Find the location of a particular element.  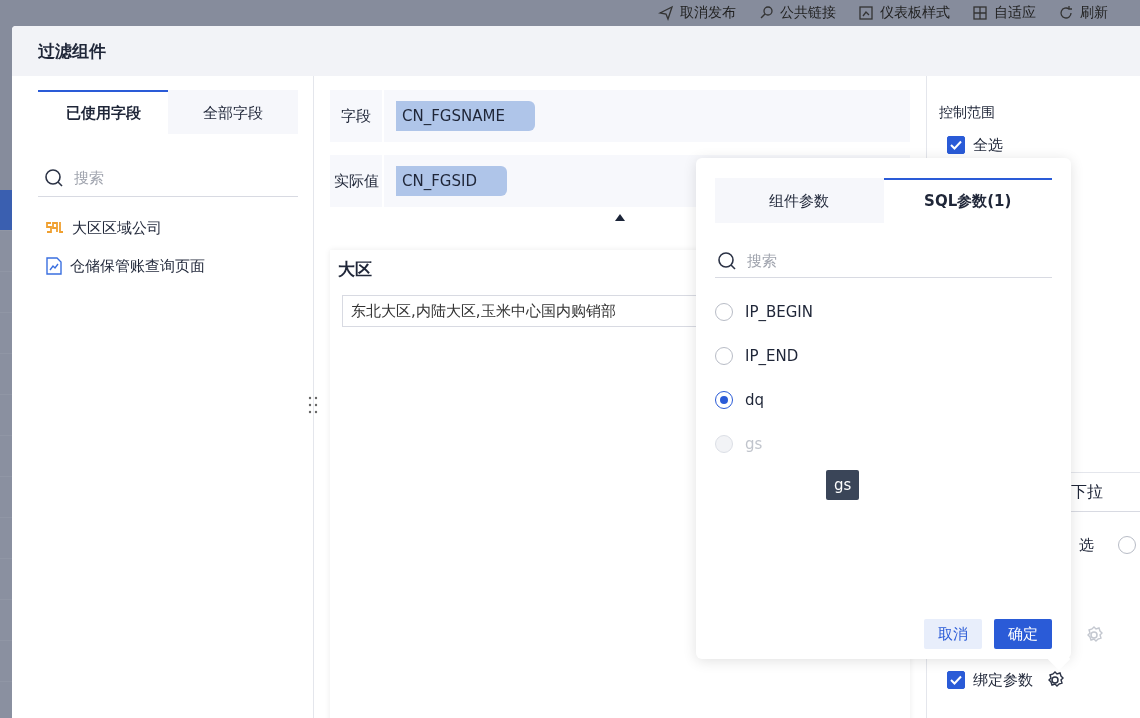

collapse-caret-icon is located at coordinates (620, 217).